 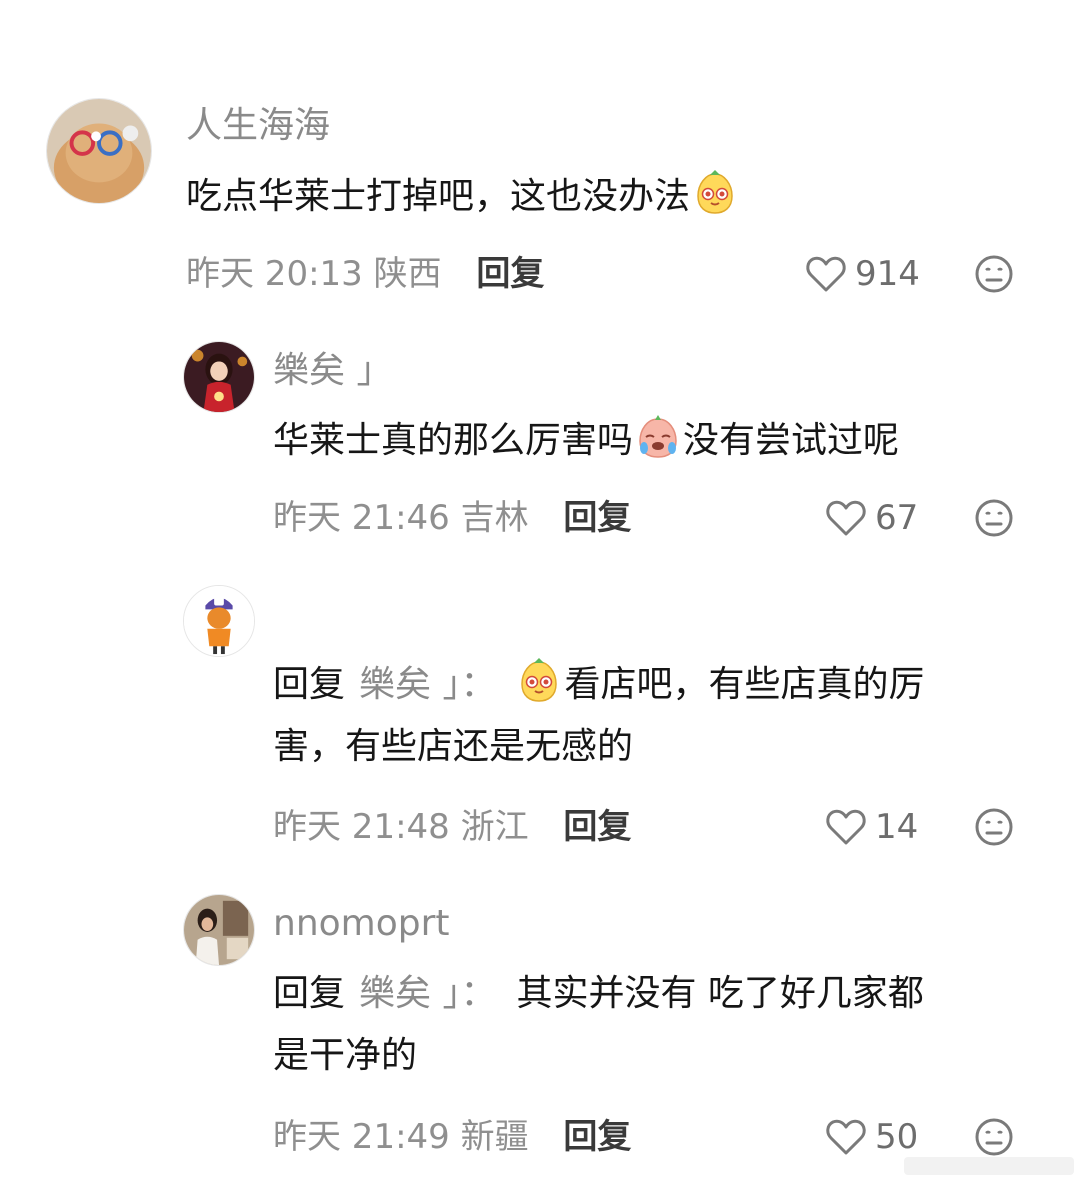 I want to click on comment-text: 吃点华莱士打掉吧，这也没办法, so click(x=616, y=197).